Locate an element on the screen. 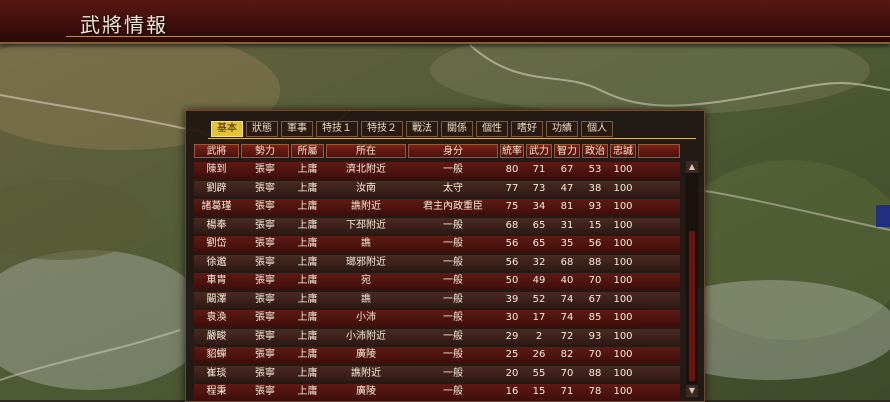  table-row: 崔琰 張寧 上庸 譙附近 一般 20 55 70 88 100 is located at coordinates (437, 374).